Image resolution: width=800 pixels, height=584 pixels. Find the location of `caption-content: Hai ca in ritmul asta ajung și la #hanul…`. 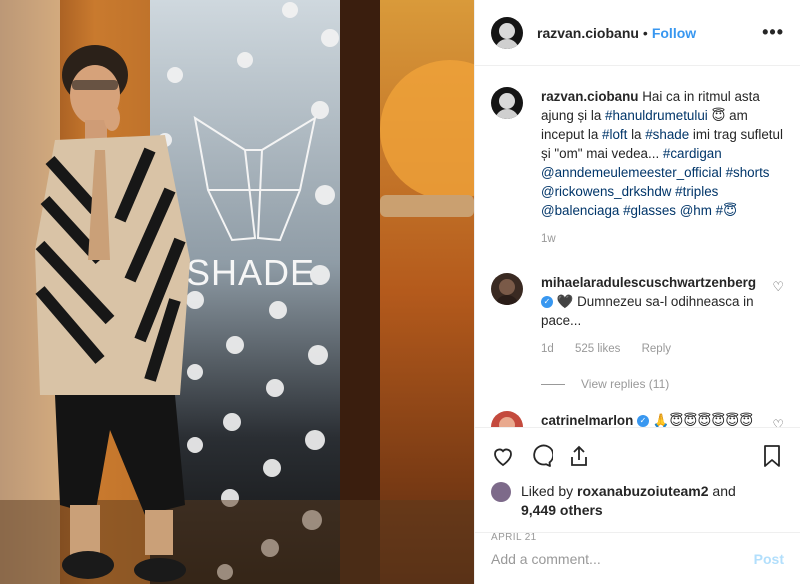

caption-content: Hai ca in ritmul asta ajung și la #hanul… is located at coordinates (662, 153).